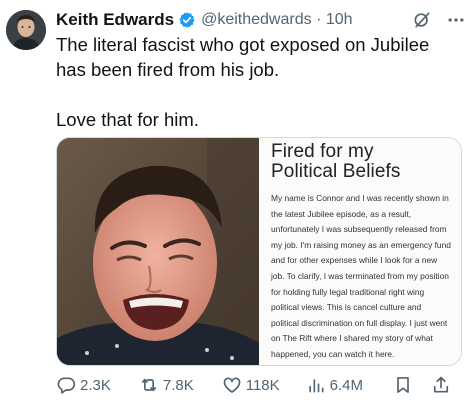 This screenshot has height=412, width=474. Describe the element at coordinates (115, 20) in the screenshot. I see `author-name: Keith Edwards` at that location.